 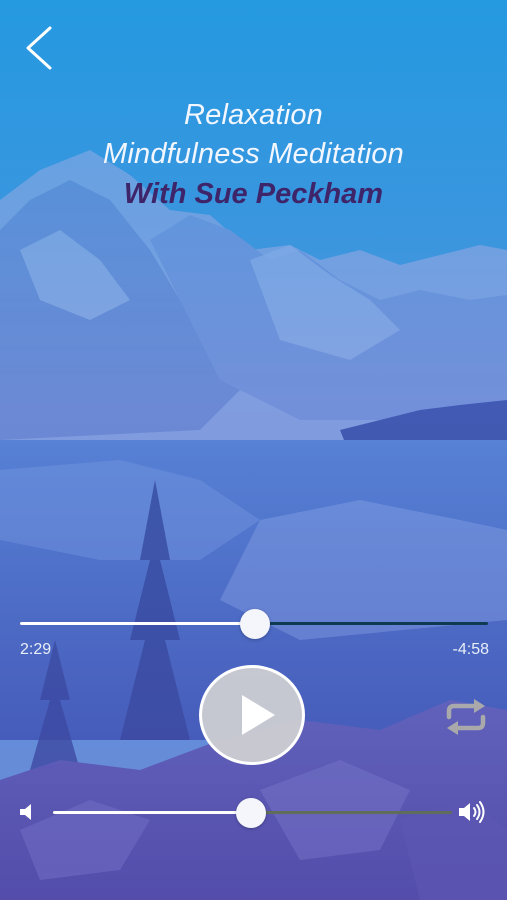 I want to click on back-button, so click(x=40, y=48).